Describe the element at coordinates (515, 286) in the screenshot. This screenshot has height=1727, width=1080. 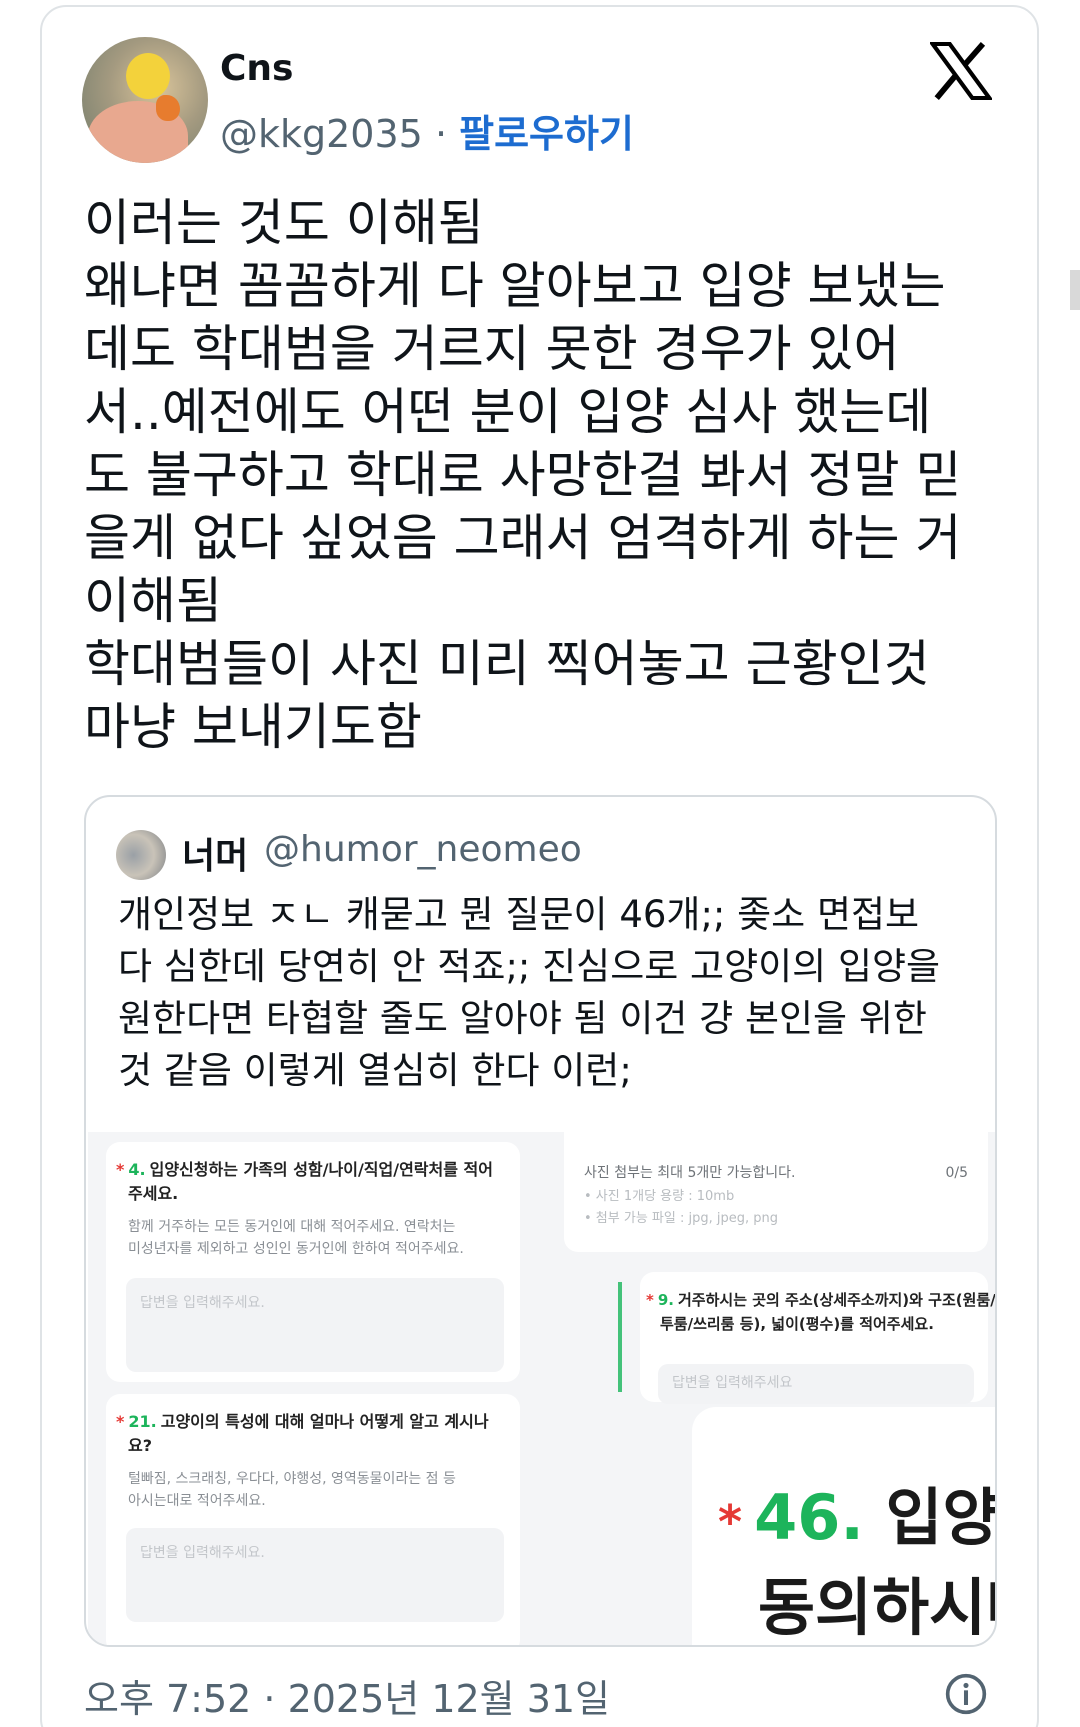
I see `tweet-text-line: 왜냐면 꼼꼼하게 다 알아보고 입양 보냈는` at that location.